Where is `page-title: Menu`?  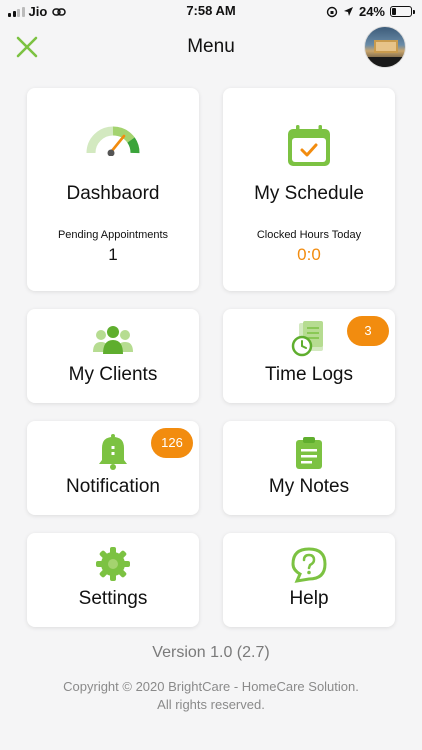
page-title: Menu is located at coordinates (211, 46).